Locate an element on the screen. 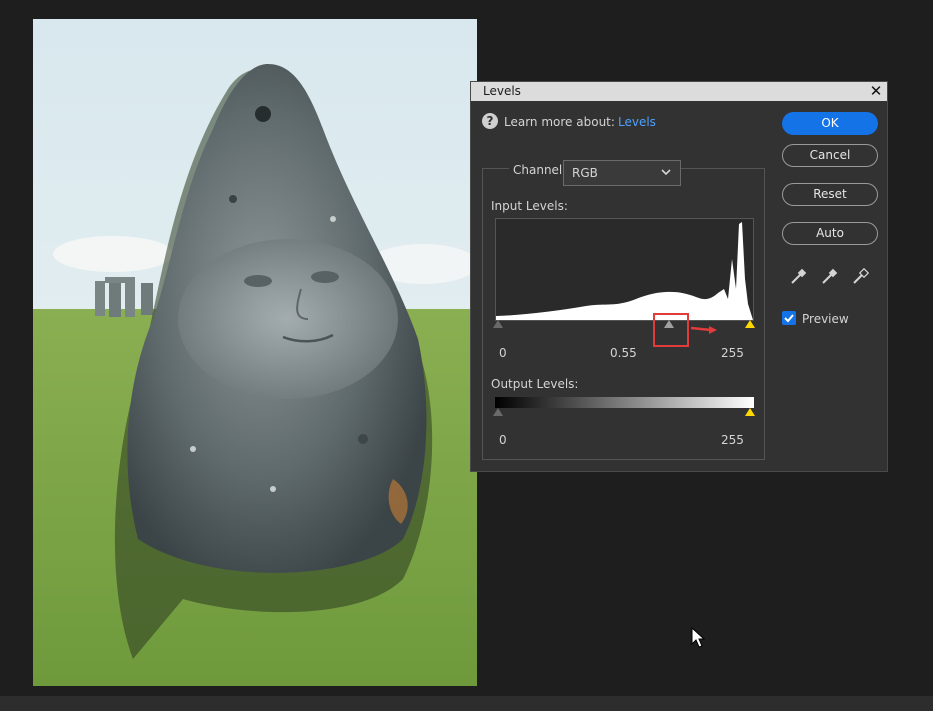 The width and height of the screenshot is (933, 711). cancel-button: Cancel is located at coordinates (830, 155).